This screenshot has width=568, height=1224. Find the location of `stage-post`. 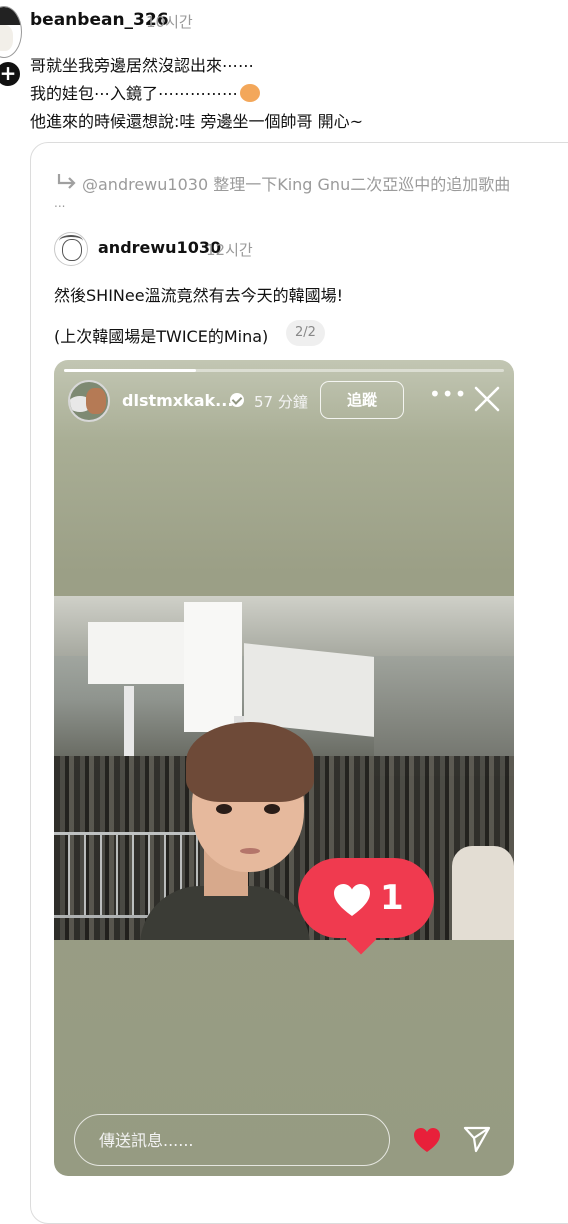

stage-post is located at coordinates (129, 721).